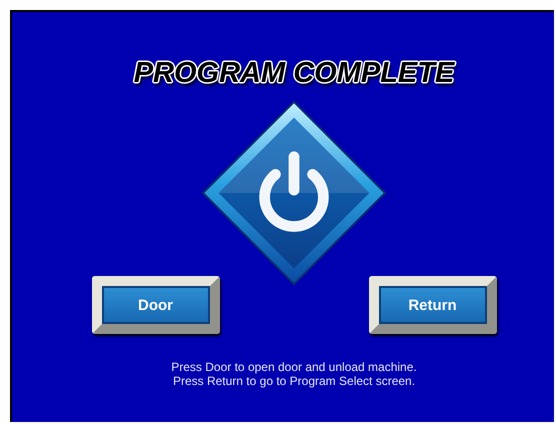 Image resolution: width=556 pixels, height=424 pixels. Describe the element at coordinates (294, 367) in the screenshot. I see `instruction-text: Press Door to open door and unload machine.` at that location.